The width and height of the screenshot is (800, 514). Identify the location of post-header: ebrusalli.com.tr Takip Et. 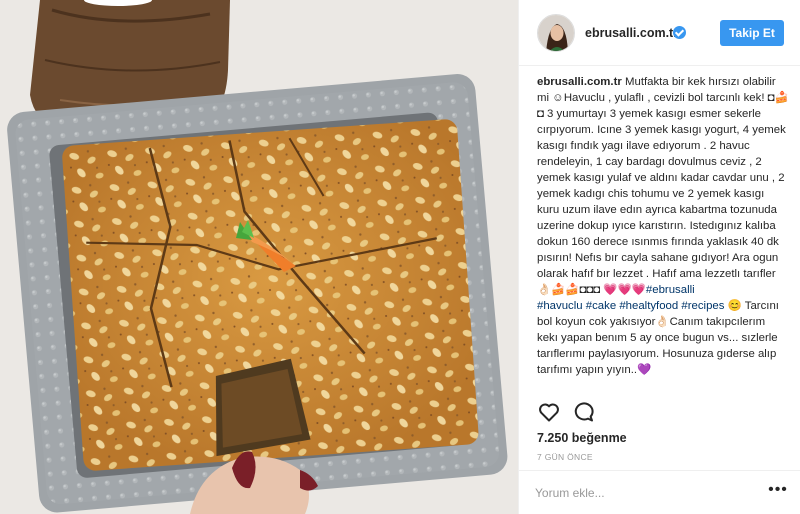
(659, 33).